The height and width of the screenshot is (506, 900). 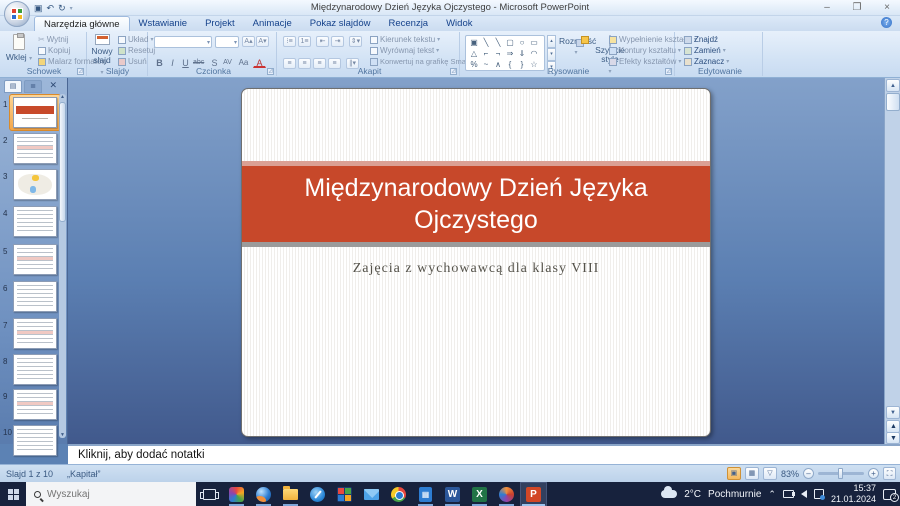 What do you see at coordinates (263, 494) in the screenshot?
I see `taskbar-edge-browser` at bounding box center [263, 494].